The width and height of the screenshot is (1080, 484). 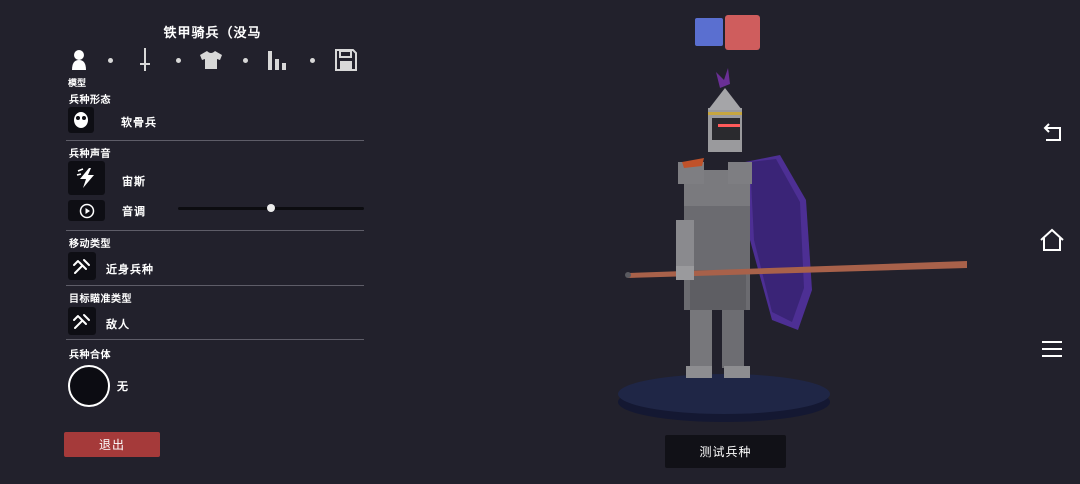 I want to click on unit-form-selector, so click(x=81, y=120).